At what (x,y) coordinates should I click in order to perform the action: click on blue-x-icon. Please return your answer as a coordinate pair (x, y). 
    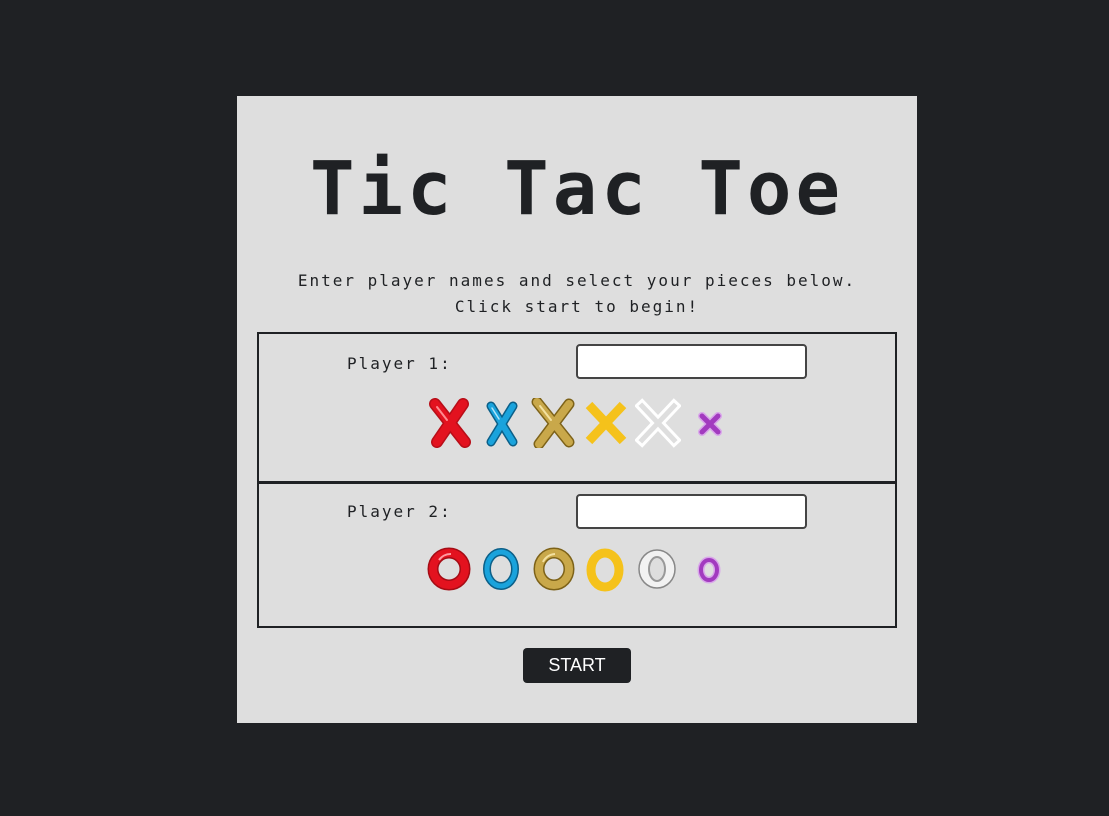
    Looking at the image, I should click on (502, 423).